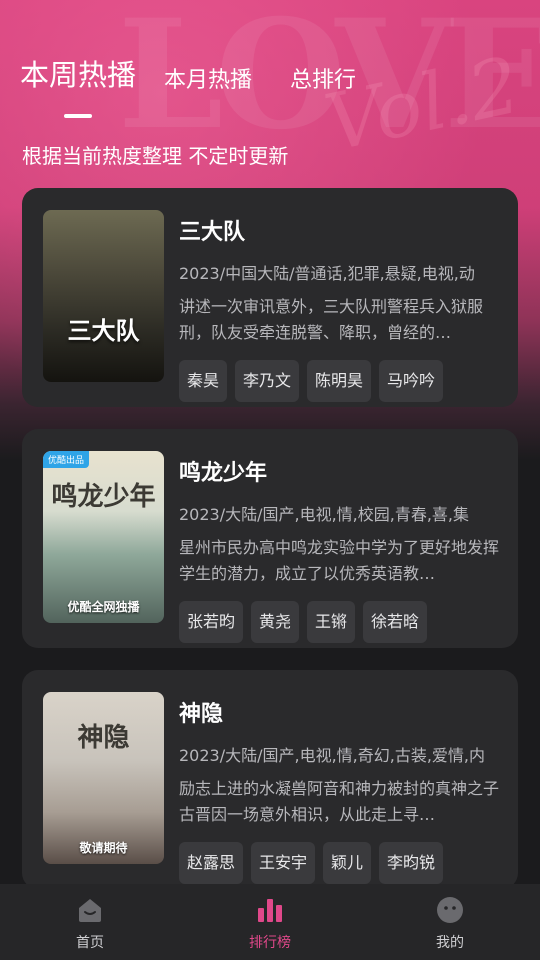  Describe the element at coordinates (78, 116) in the screenshot. I see `tab-active-indicator` at that location.